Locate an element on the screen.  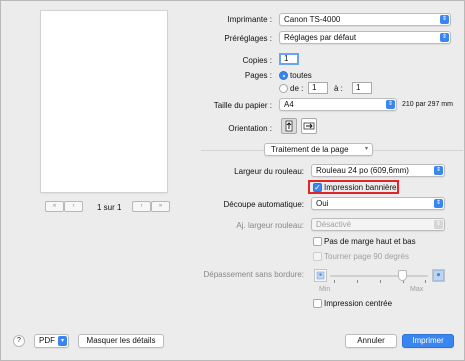
page-indicator: 1 sur 1 is located at coordinates (109, 207).